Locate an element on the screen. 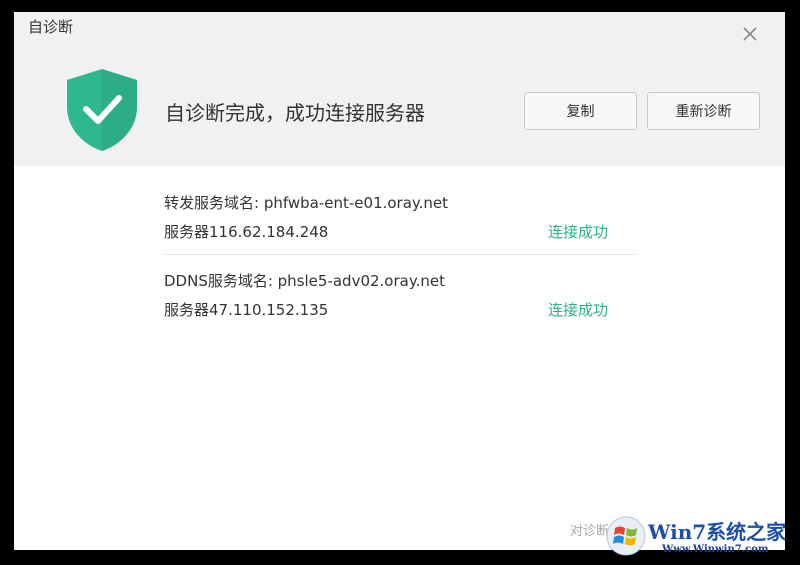 This screenshot has width=800, height=565. domain-label: 转发服务域名: phfwba-ent-e01.oray.net is located at coordinates (306, 203).